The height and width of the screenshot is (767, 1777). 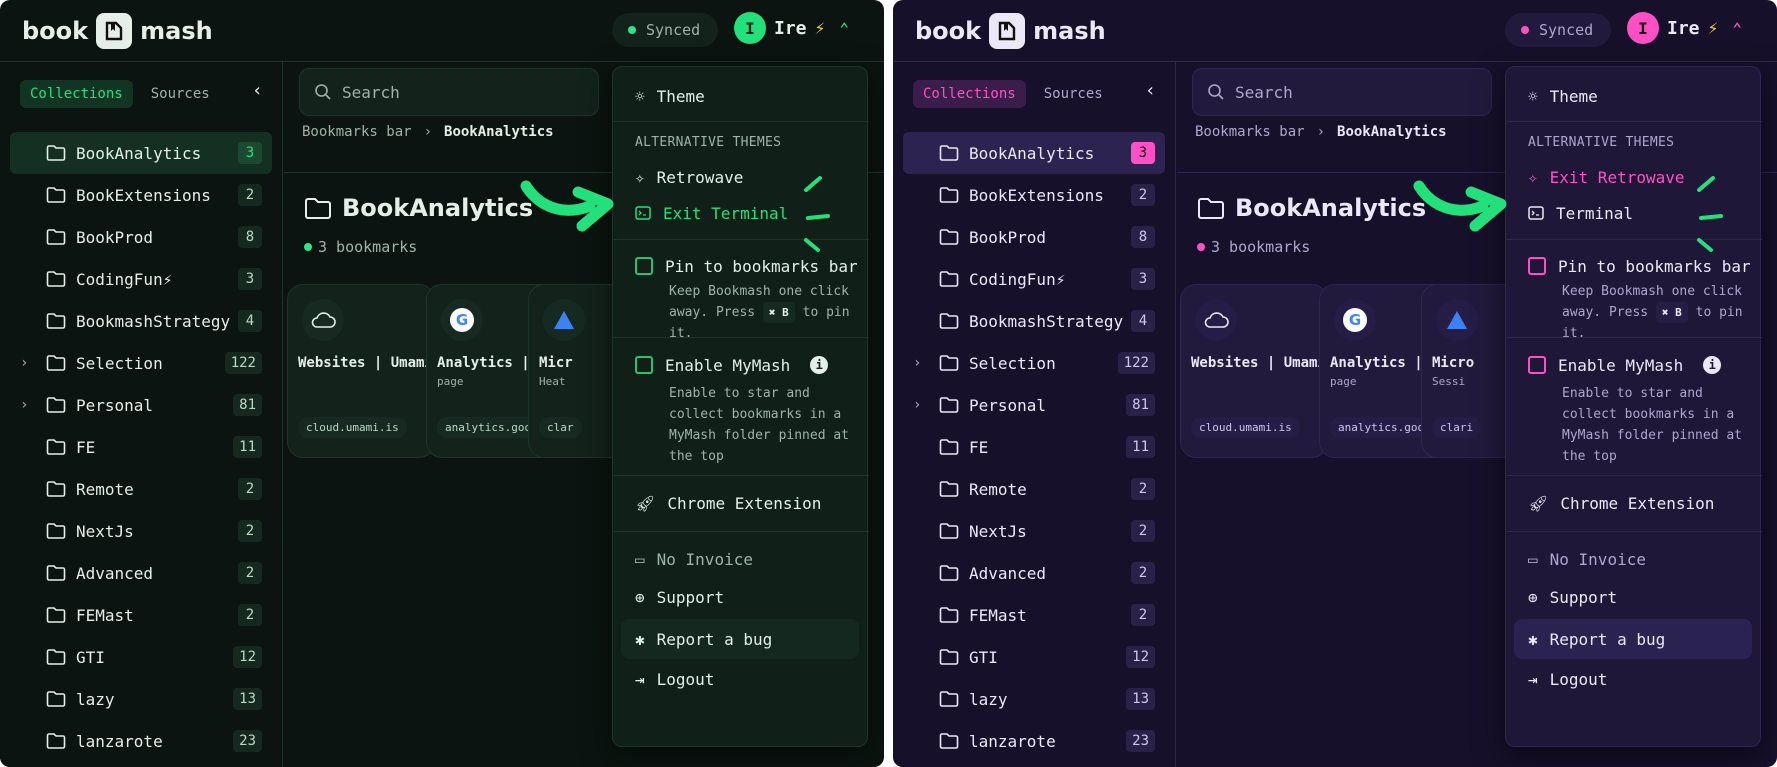 What do you see at coordinates (1008, 573) in the screenshot?
I see `folder-name: Advanced` at bounding box center [1008, 573].